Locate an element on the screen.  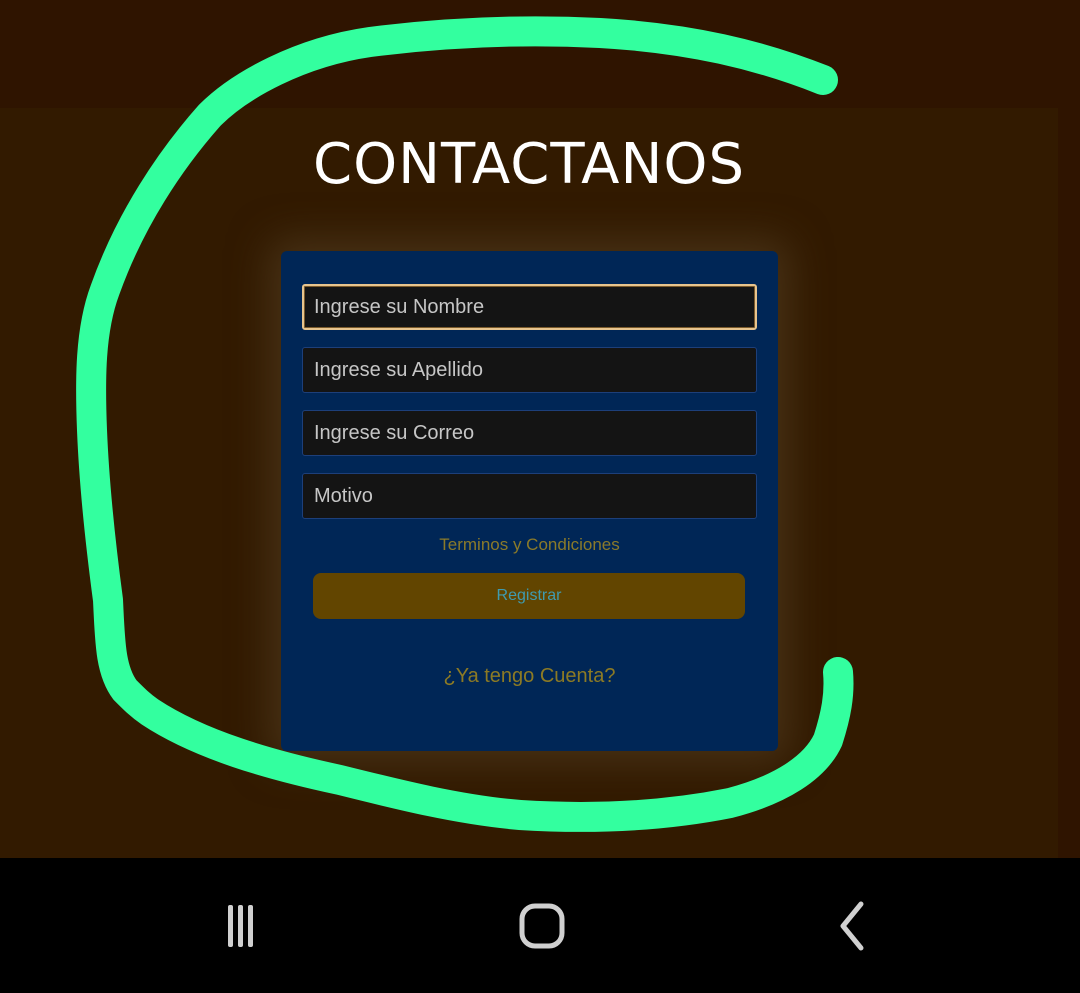
android-nav-bar is located at coordinates (540, 925).